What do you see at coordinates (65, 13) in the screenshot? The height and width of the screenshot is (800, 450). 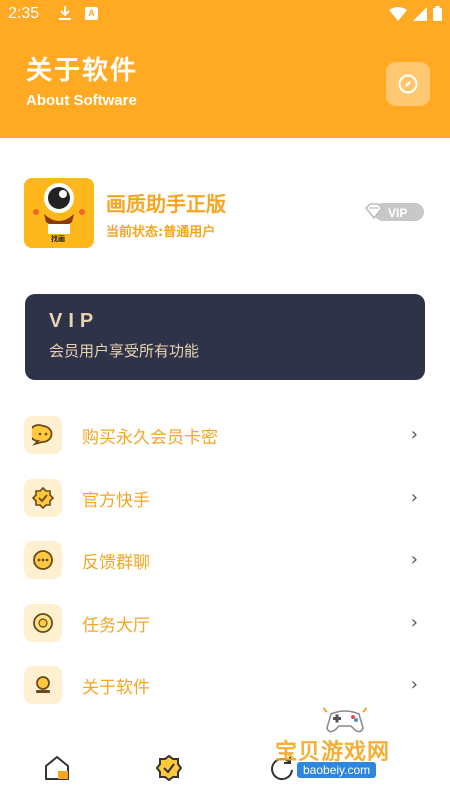 I see `download-icon` at bounding box center [65, 13].